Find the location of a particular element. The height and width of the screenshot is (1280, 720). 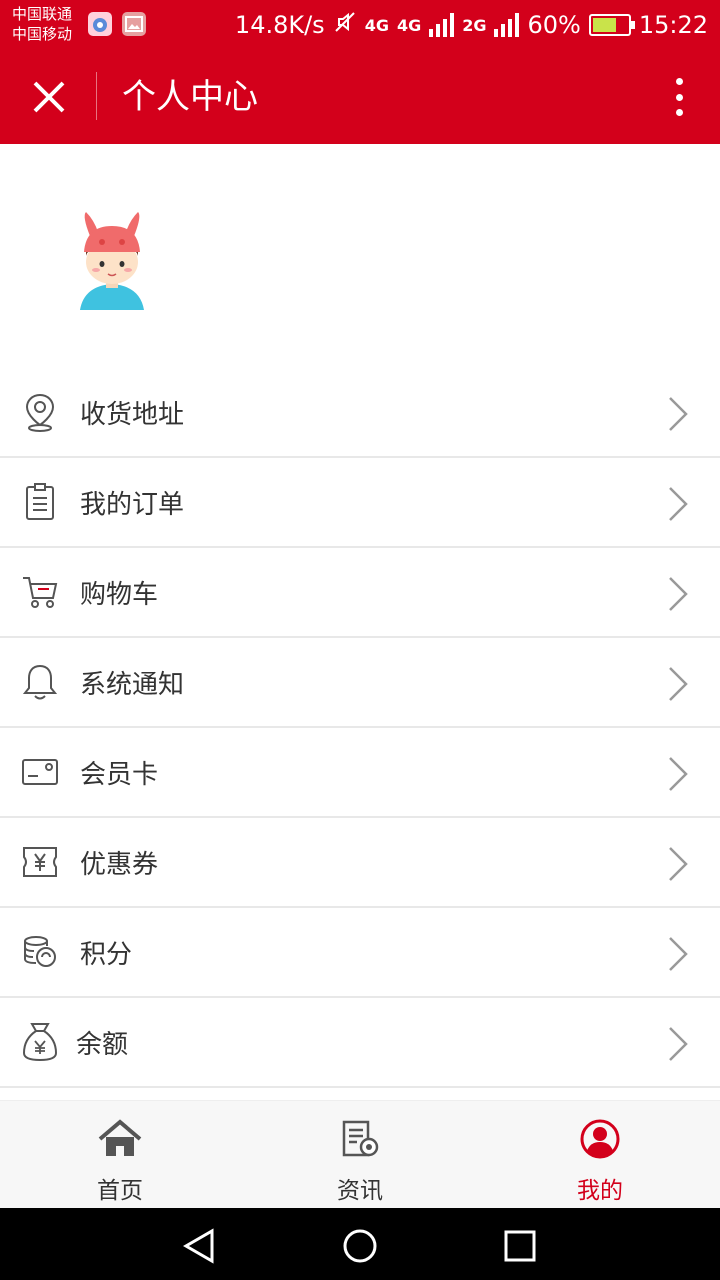

network-type-1: 4G is located at coordinates (376, 25).